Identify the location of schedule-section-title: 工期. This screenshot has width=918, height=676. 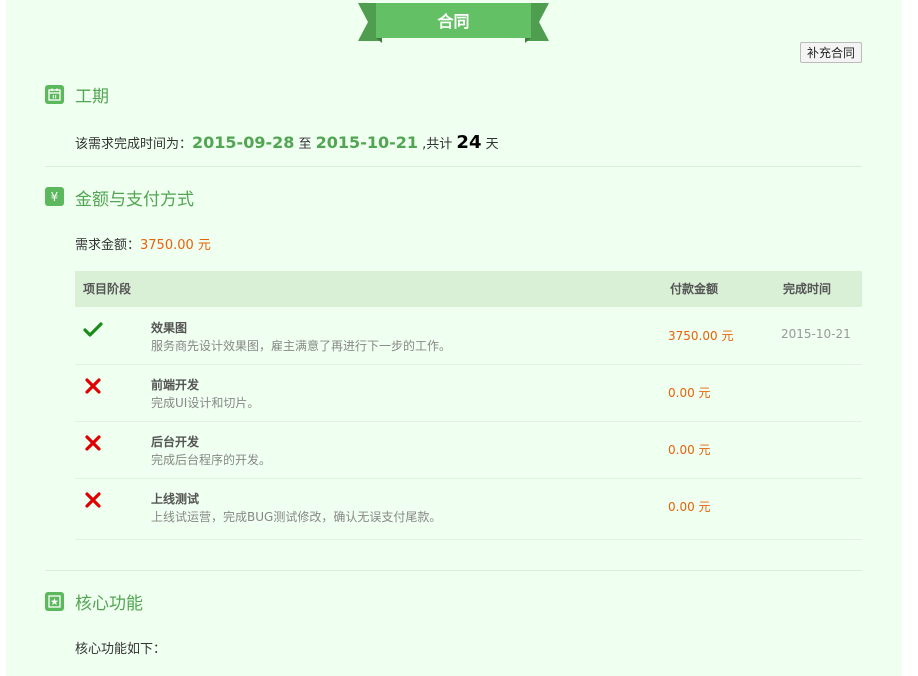
(92, 97).